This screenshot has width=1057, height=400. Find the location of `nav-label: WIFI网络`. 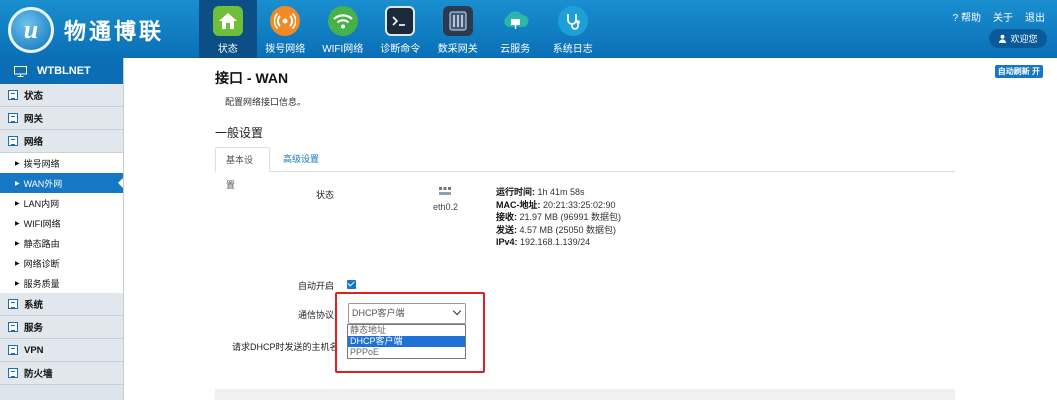

nav-label: WIFI网络 is located at coordinates (343, 49).